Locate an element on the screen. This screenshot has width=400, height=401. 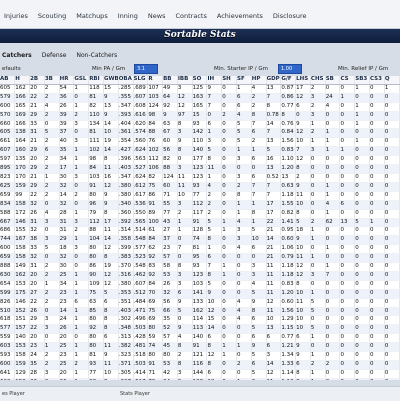
table-cell: 177 is located at coordinates (200, 160).